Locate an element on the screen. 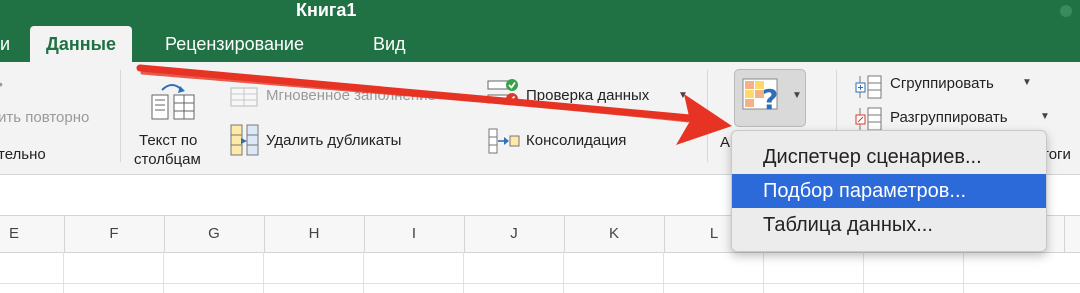 Image resolution: width=1080 pixels, height=293 pixels. data-validation-caret: ▼ is located at coordinates (683, 95).